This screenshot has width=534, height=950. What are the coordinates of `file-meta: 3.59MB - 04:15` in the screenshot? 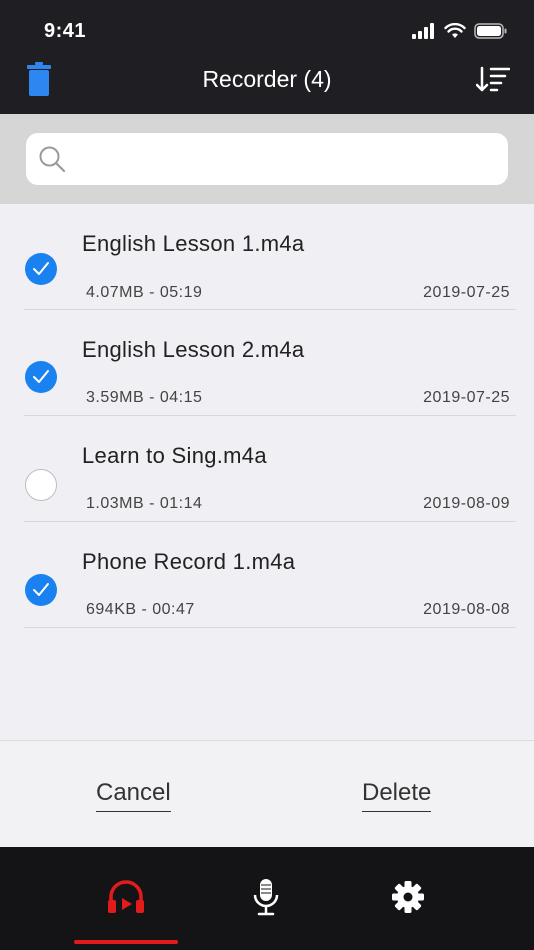 It's located at (144, 397).